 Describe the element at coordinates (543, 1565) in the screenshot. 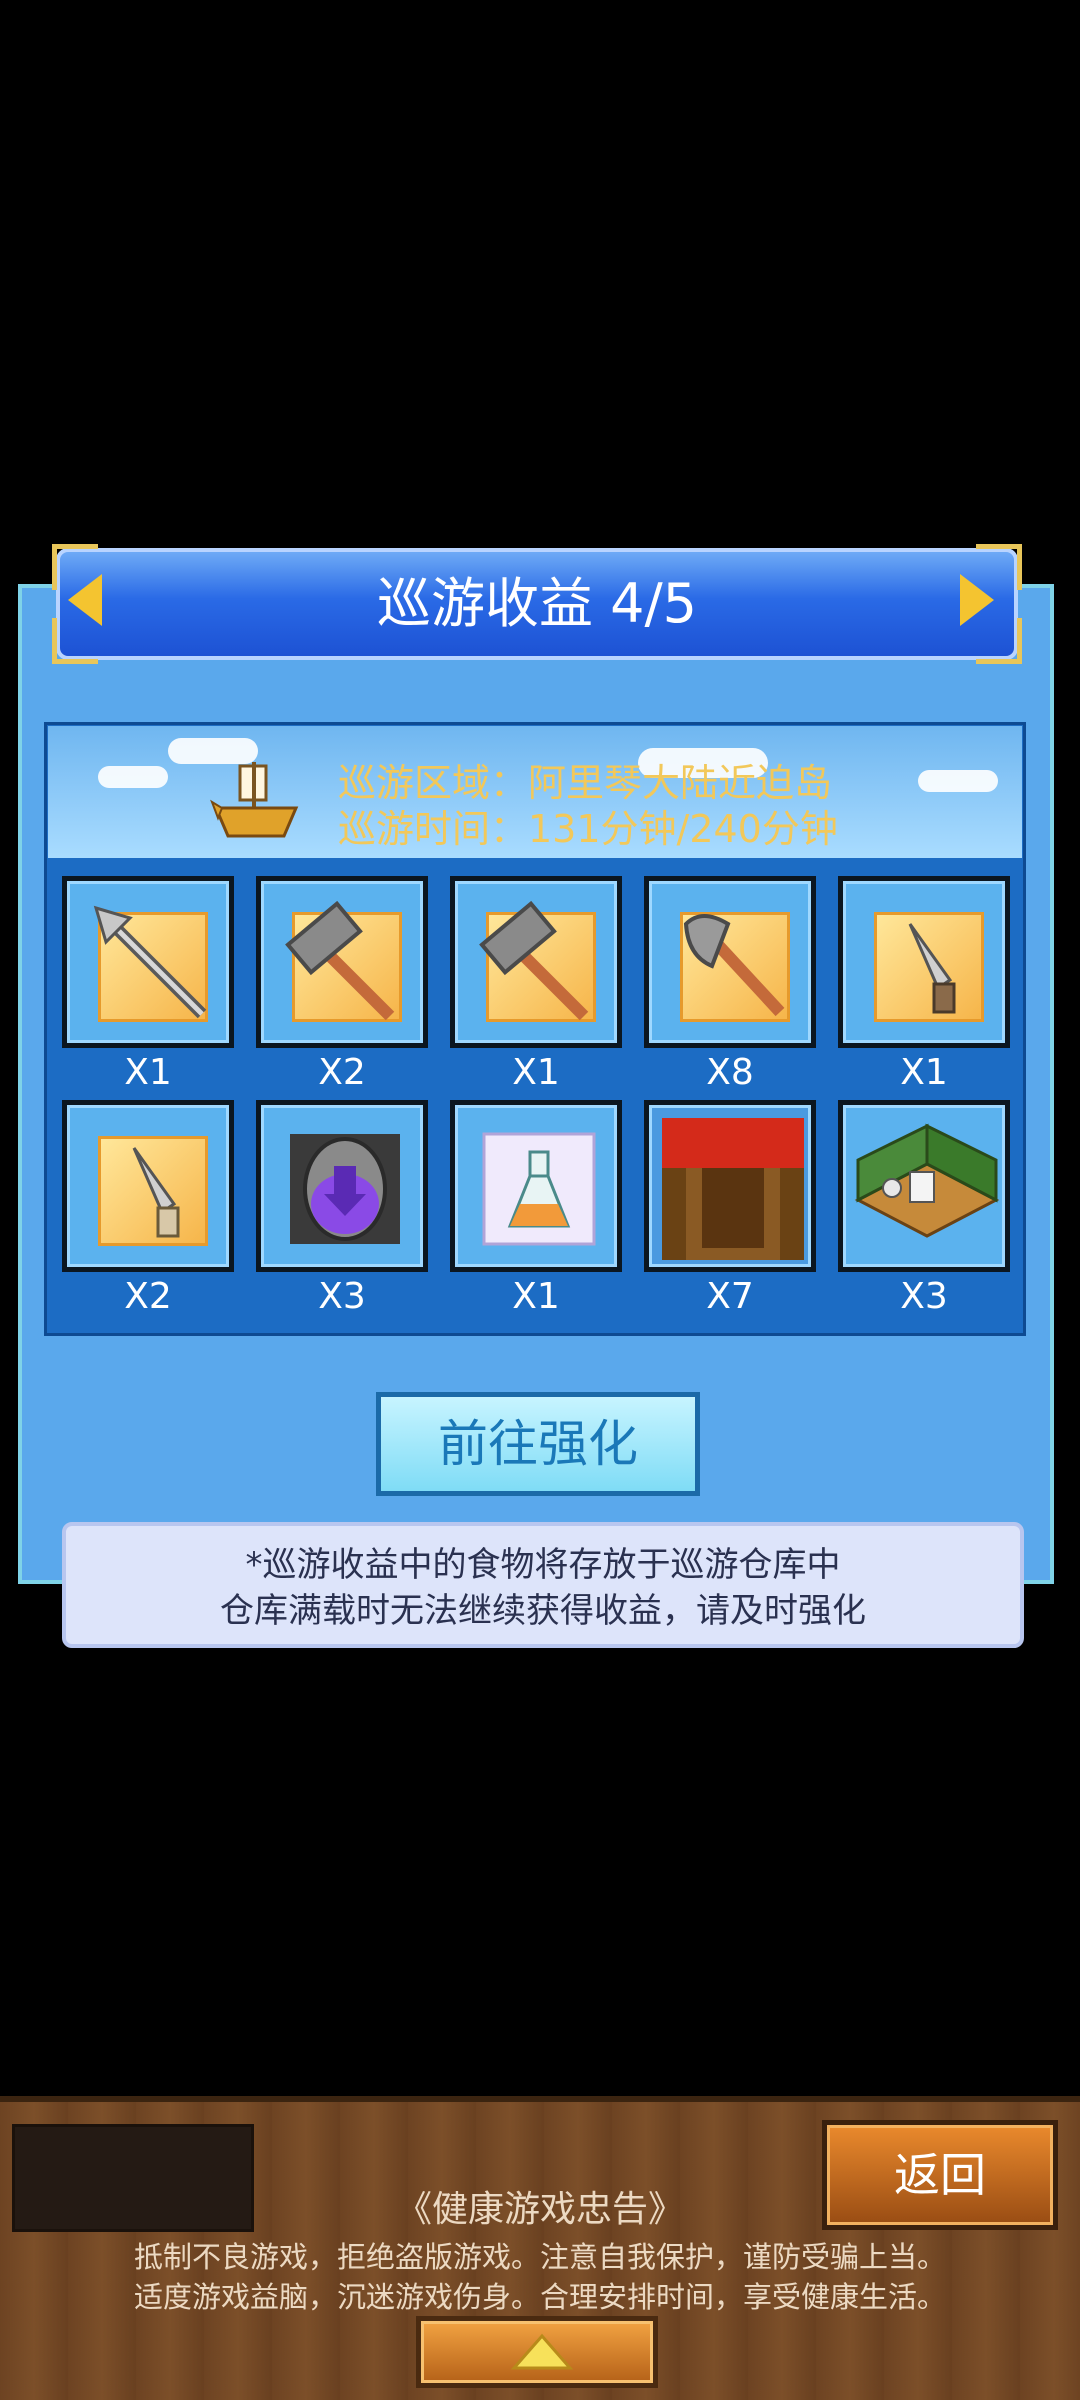

I see `storage-note-line: *巡游收益中的食物将存放于巡游仓库中` at that location.